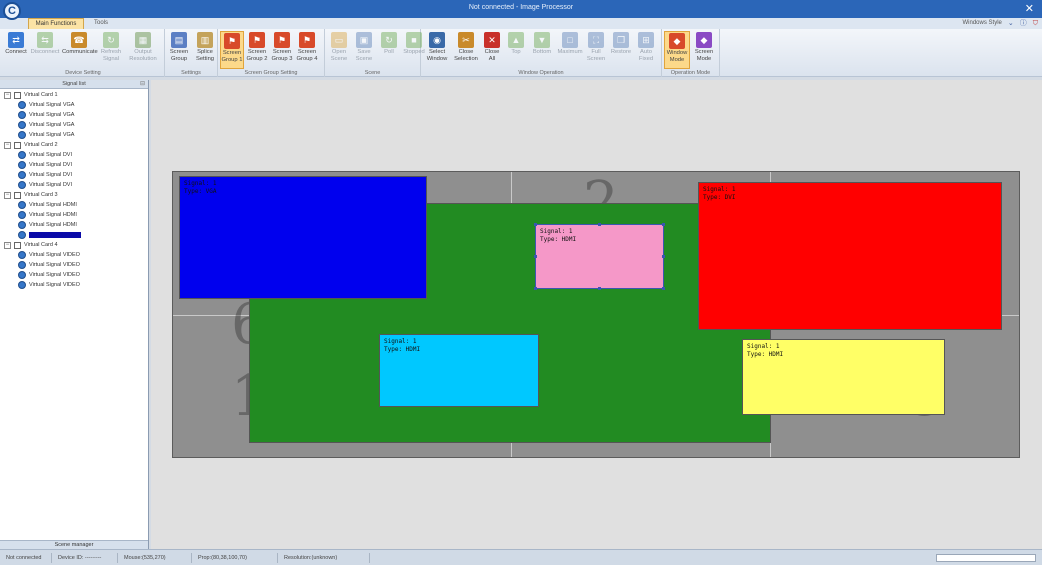  What do you see at coordinates (1023, 23) in the screenshot?
I see `info-icon: ⓘ` at bounding box center [1023, 23].